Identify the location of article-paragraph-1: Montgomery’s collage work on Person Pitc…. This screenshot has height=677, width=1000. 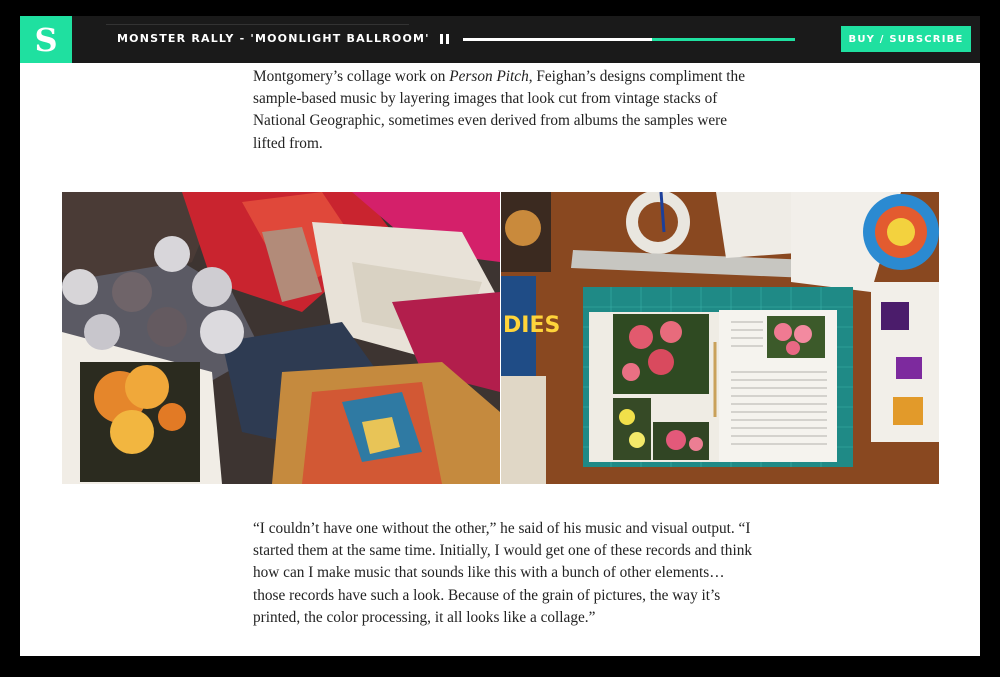
(503, 110).